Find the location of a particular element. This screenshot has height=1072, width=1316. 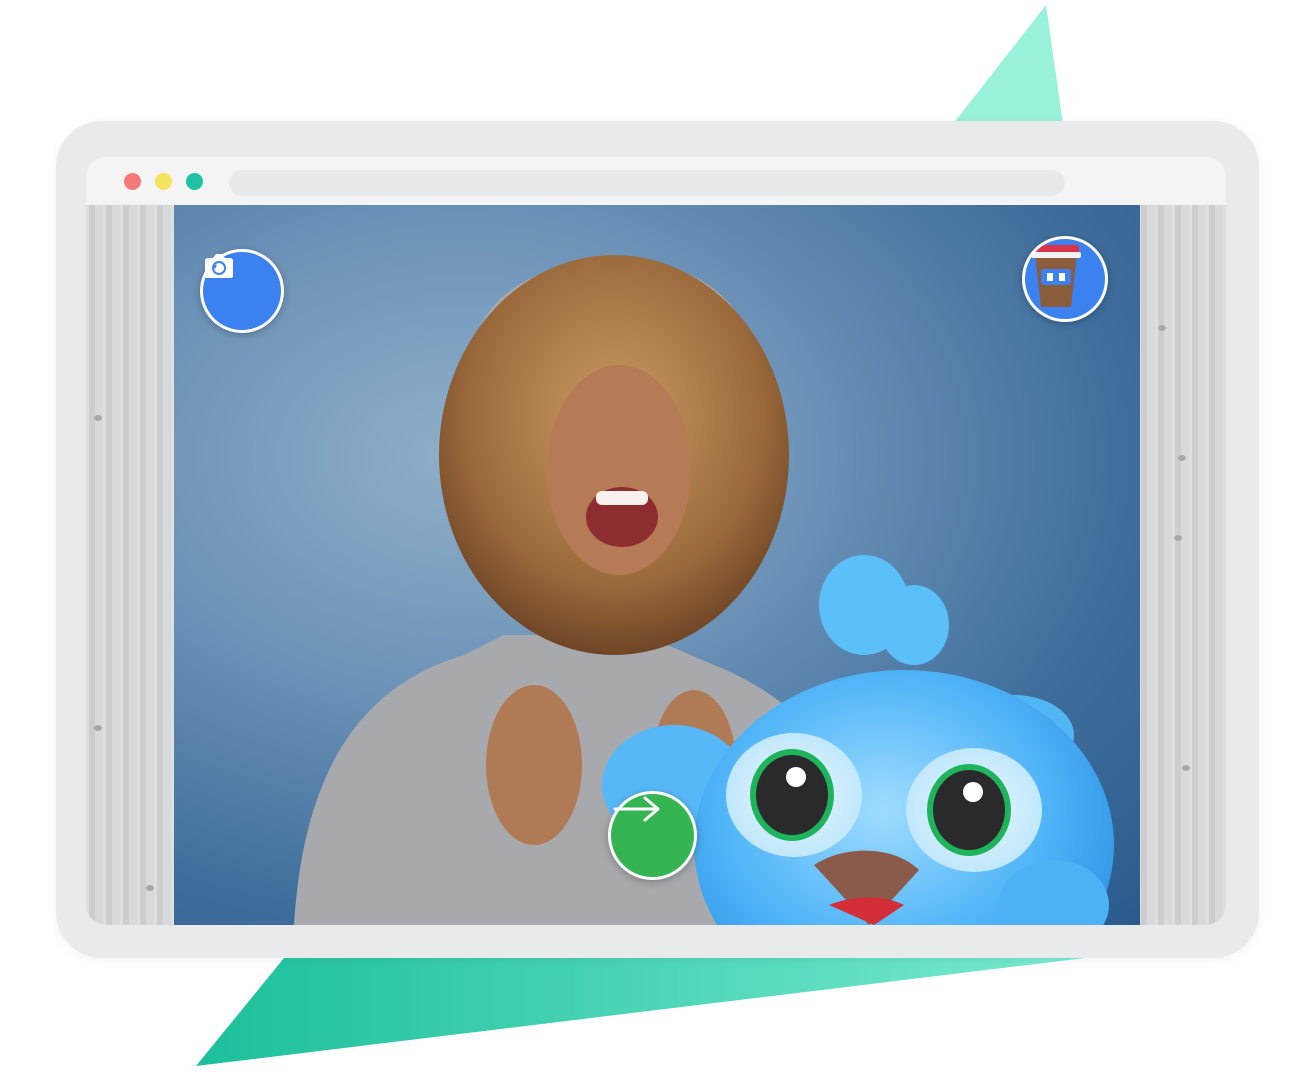

address-bar is located at coordinates (647, 183).